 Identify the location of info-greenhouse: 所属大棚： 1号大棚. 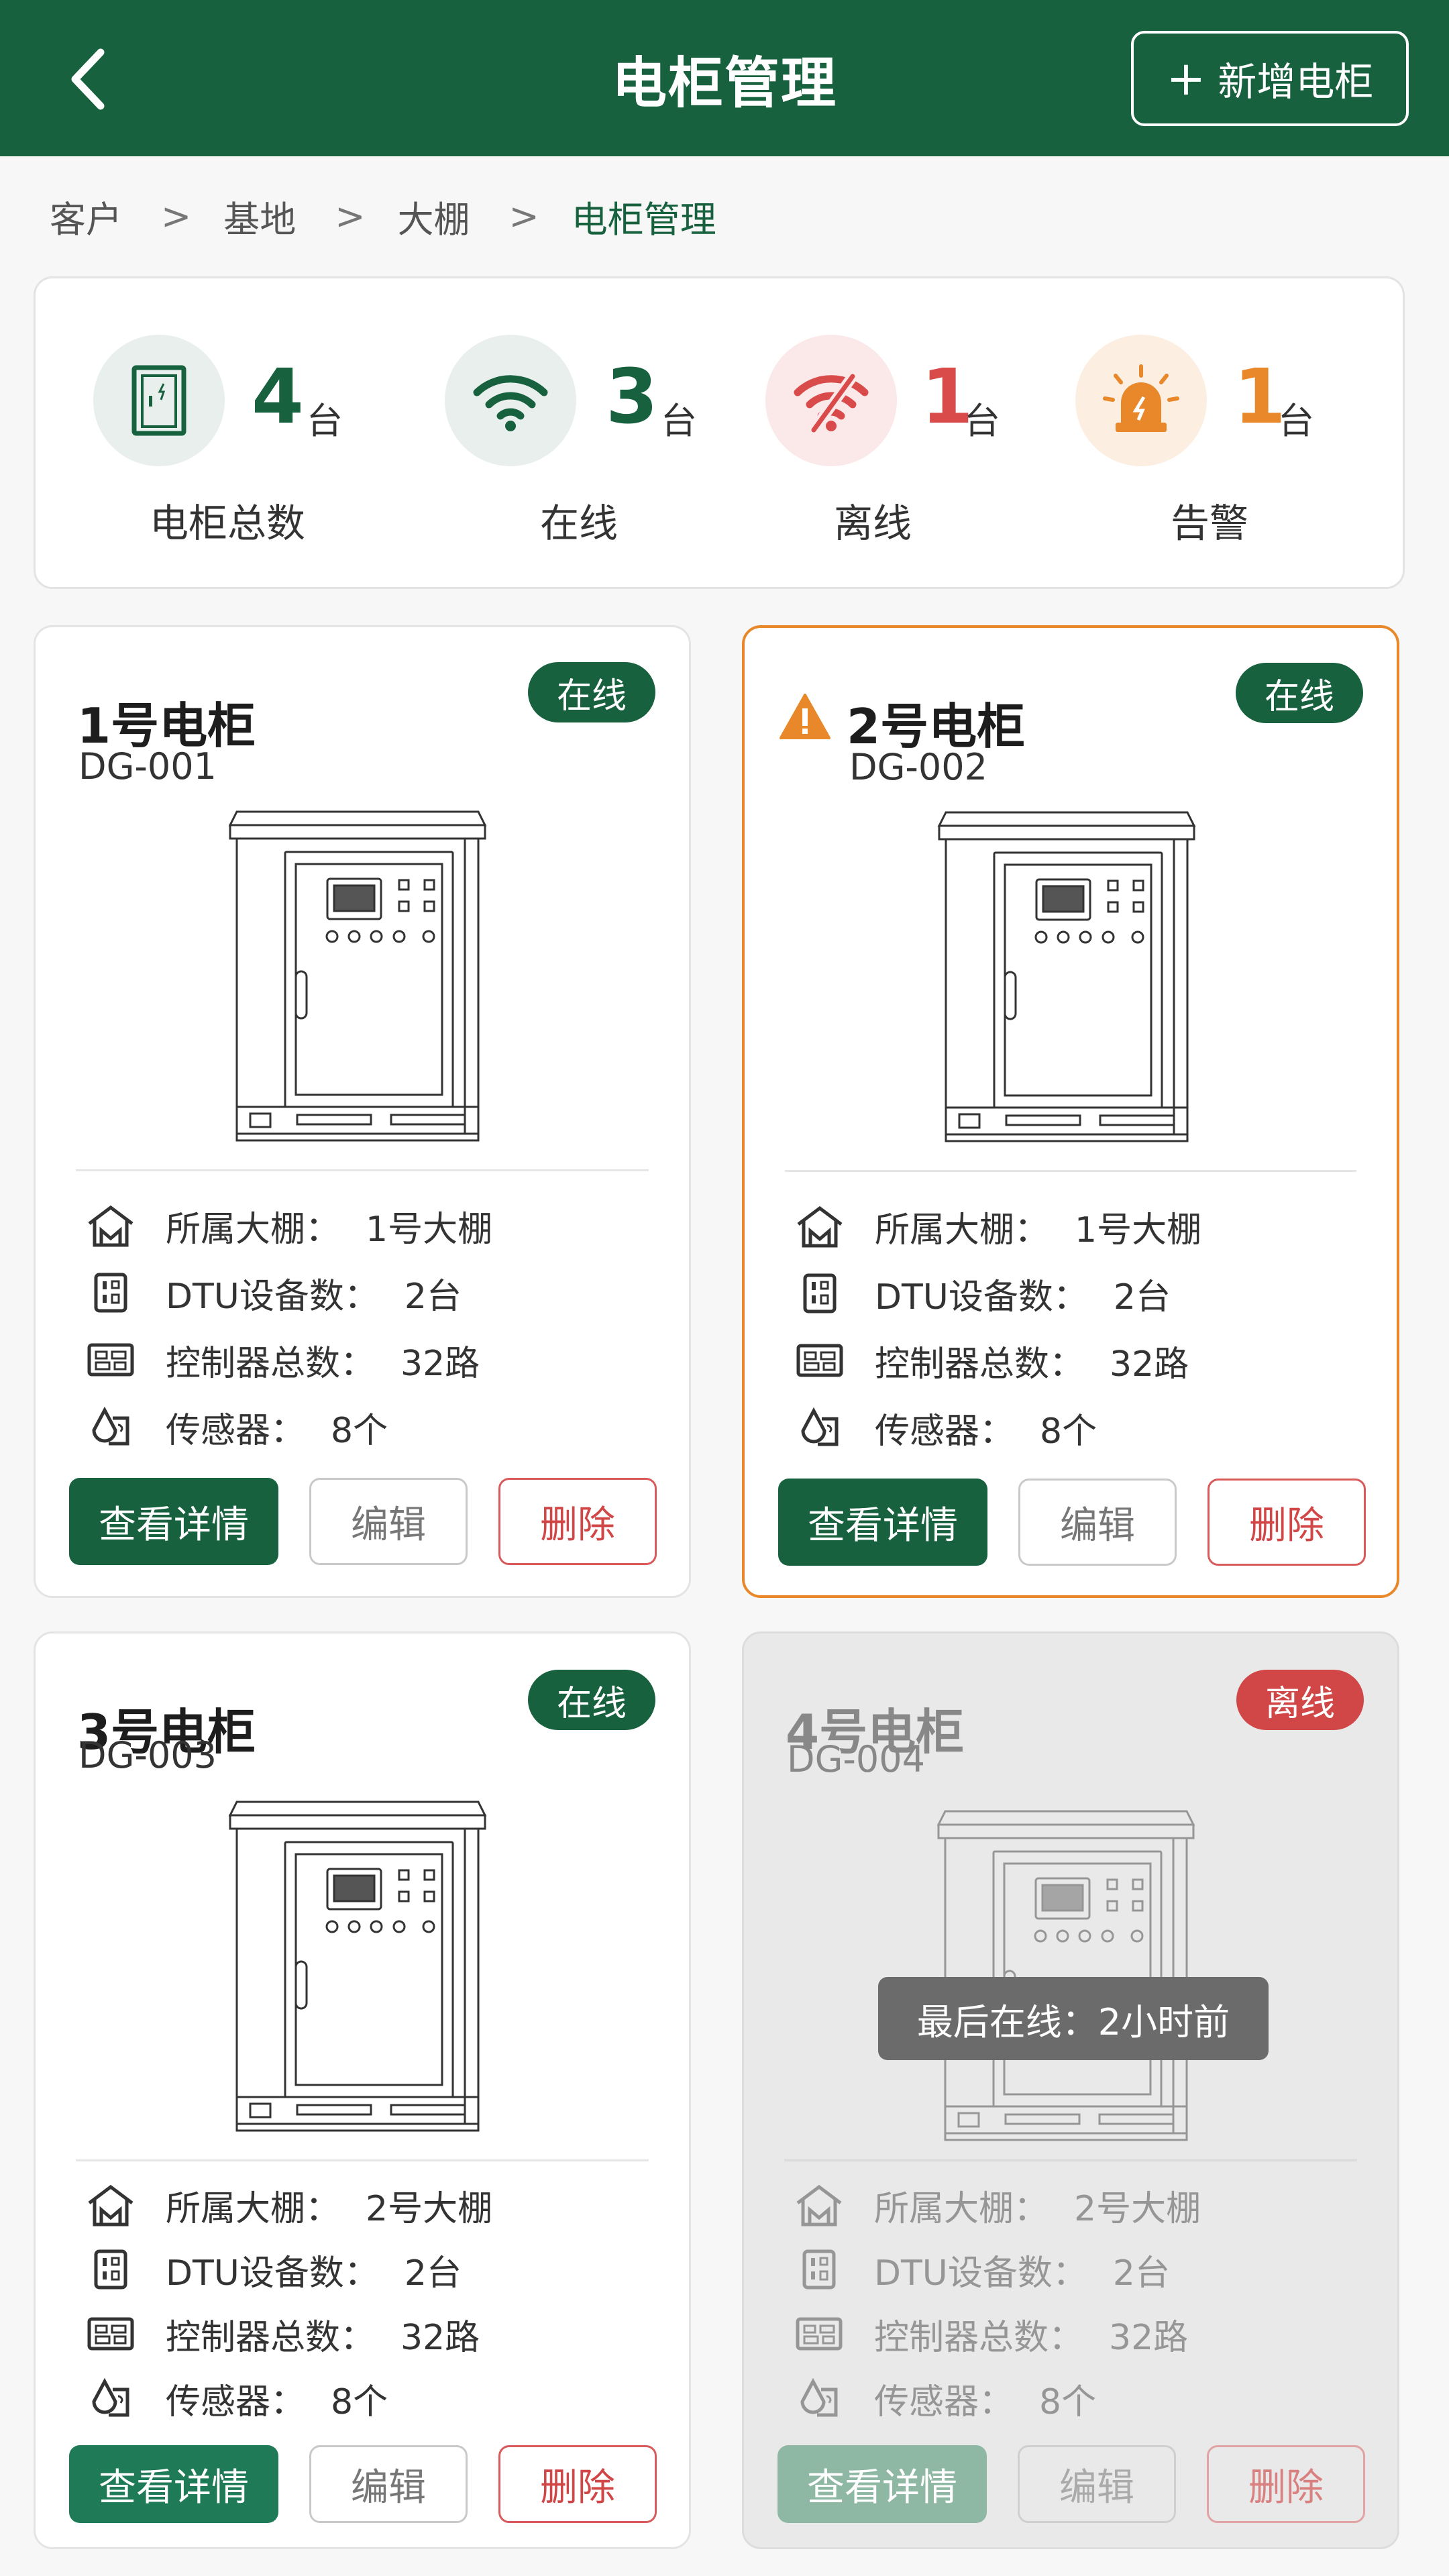
(287, 1225).